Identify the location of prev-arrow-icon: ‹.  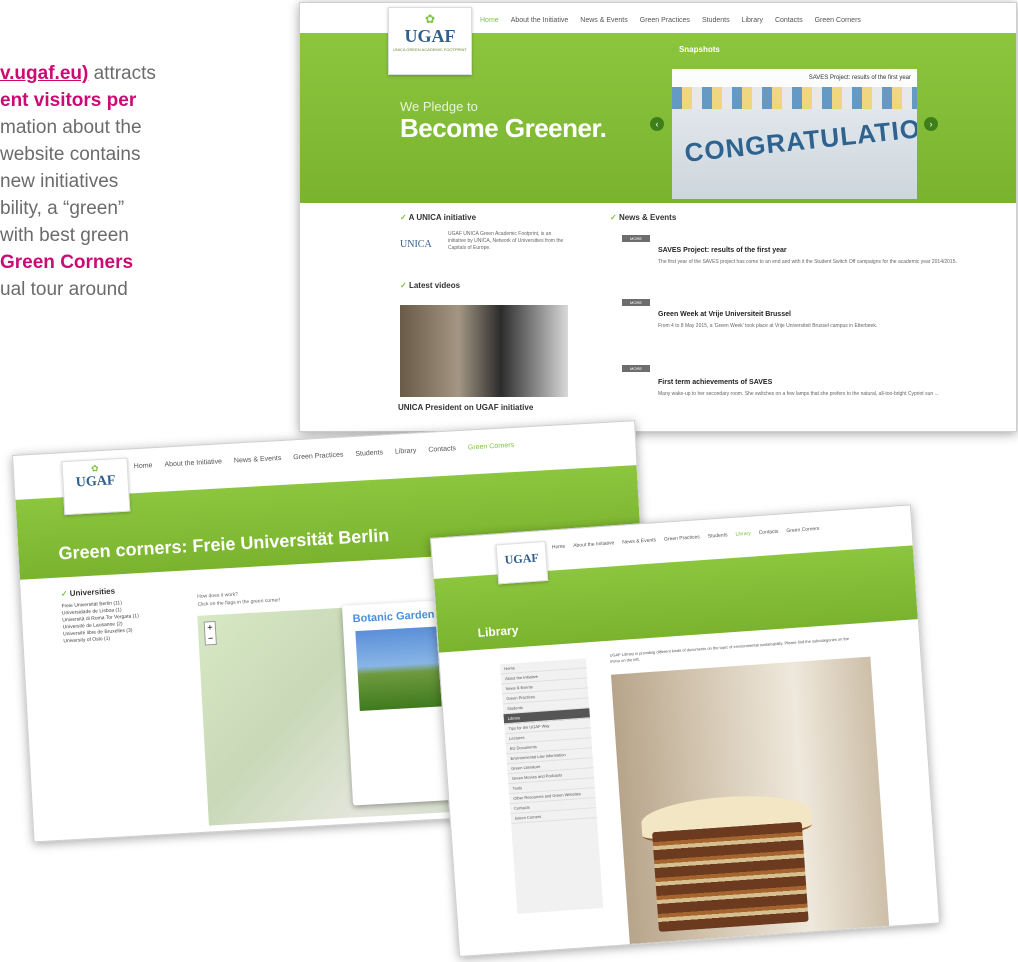
(657, 124).